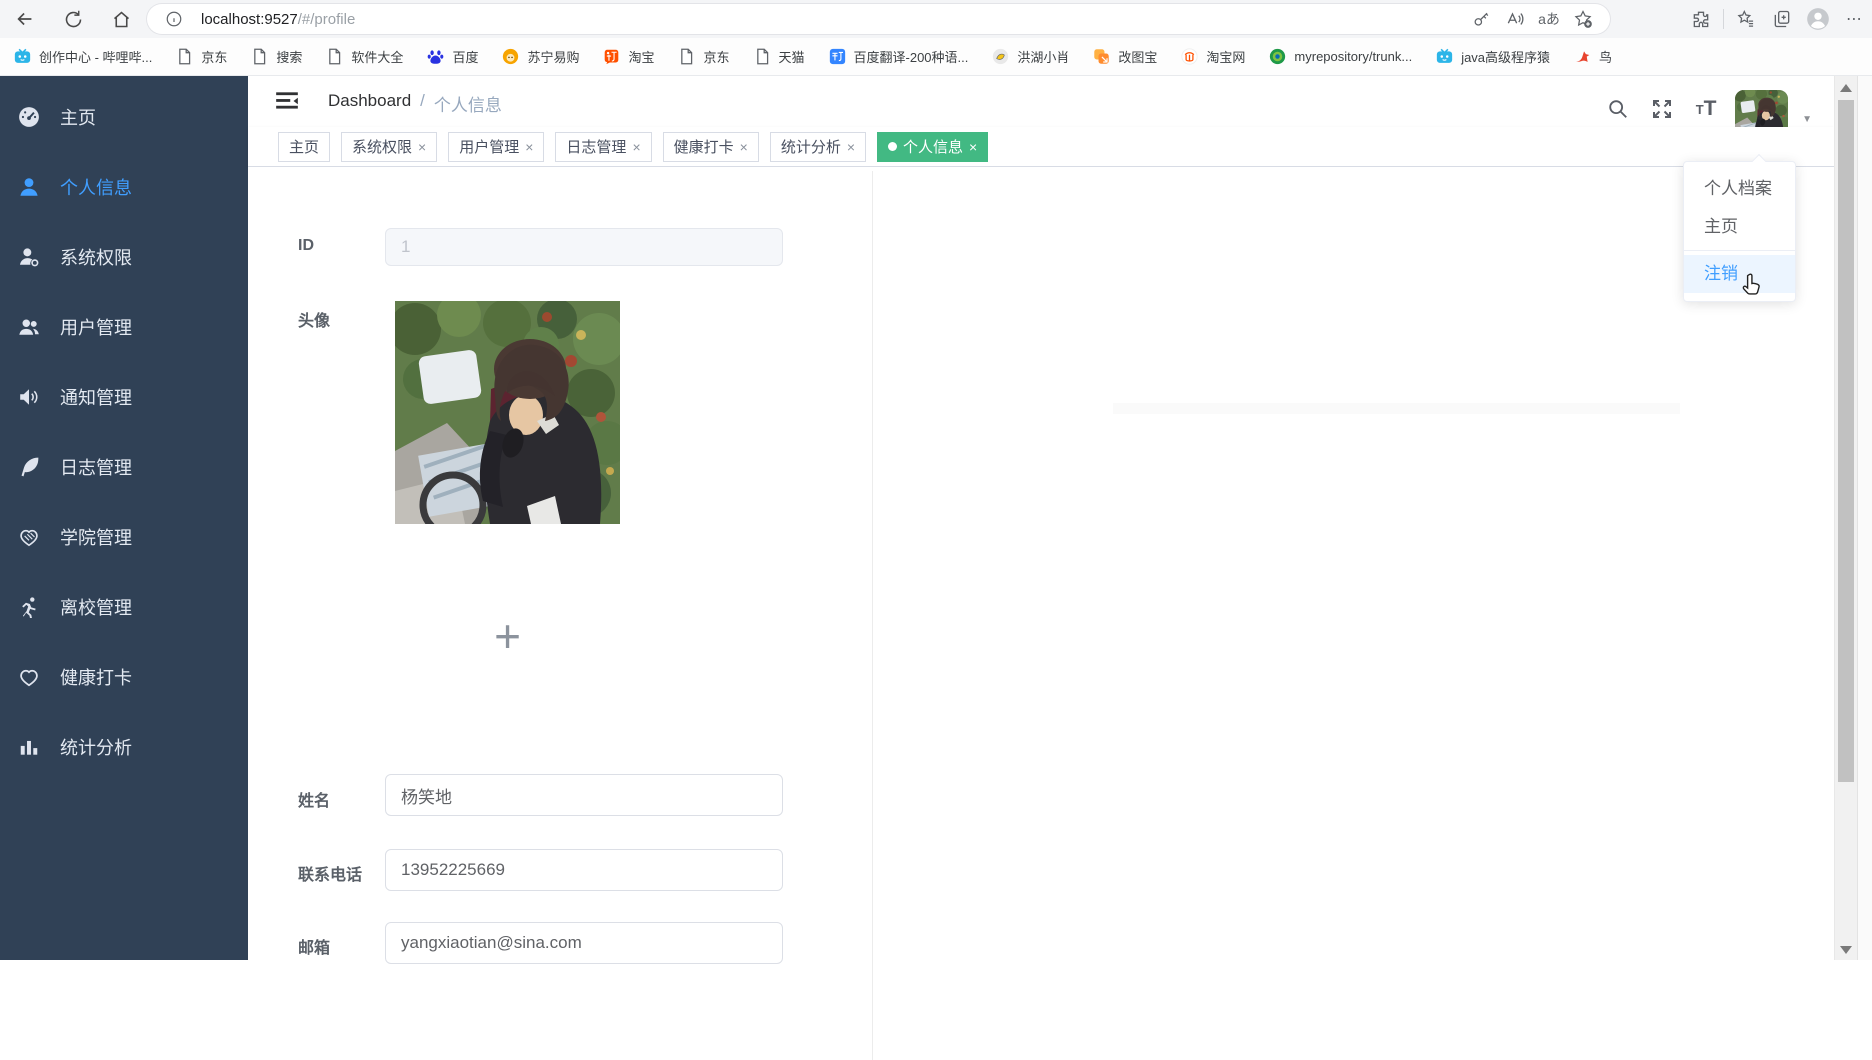 This screenshot has width=1872, height=1060. What do you see at coordinates (507, 412) in the screenshot?
I see `profile-photo` at bounding box center [507, 412].